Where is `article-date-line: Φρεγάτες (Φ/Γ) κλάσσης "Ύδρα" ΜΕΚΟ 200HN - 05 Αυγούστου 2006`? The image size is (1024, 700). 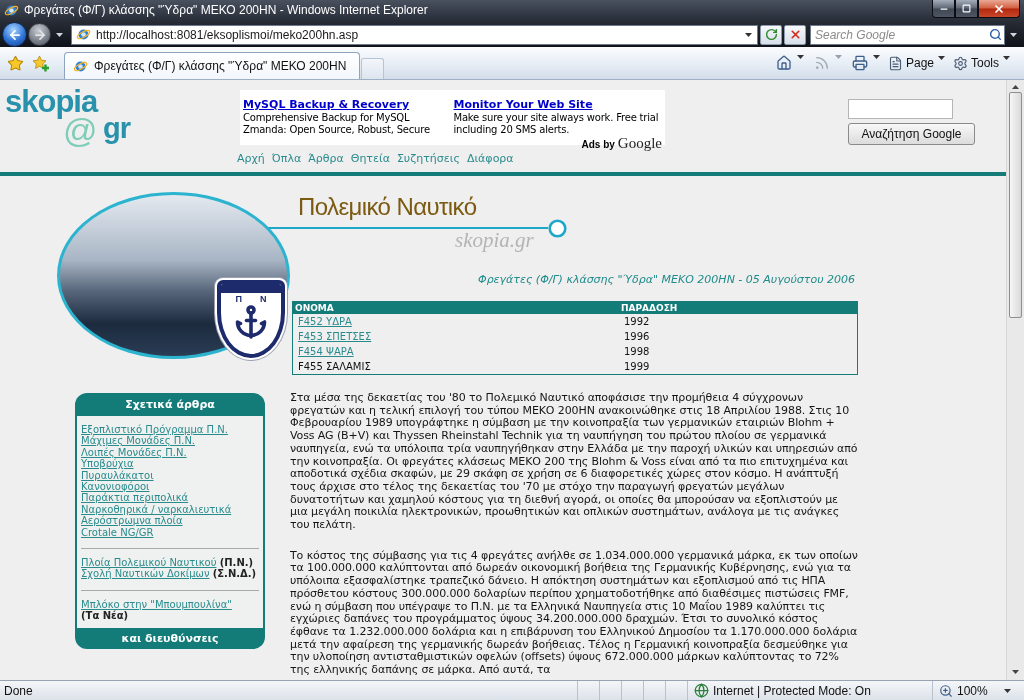
article-date-line: Φρεγάτες (Φ/Γ) κλάσσης "Ύδρα" ΜΕΚΟ 200HN - 05 Αυγούστου 2006 is located at coordinates (665, 280).